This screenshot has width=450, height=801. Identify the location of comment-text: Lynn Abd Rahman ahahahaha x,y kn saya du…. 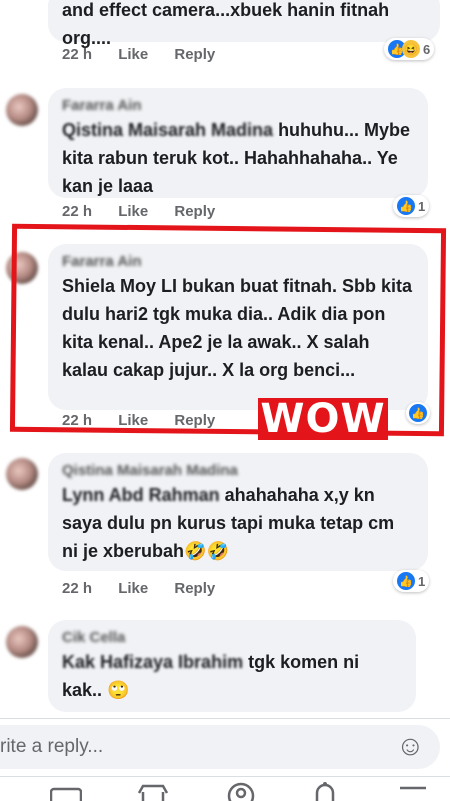
(238, 523).